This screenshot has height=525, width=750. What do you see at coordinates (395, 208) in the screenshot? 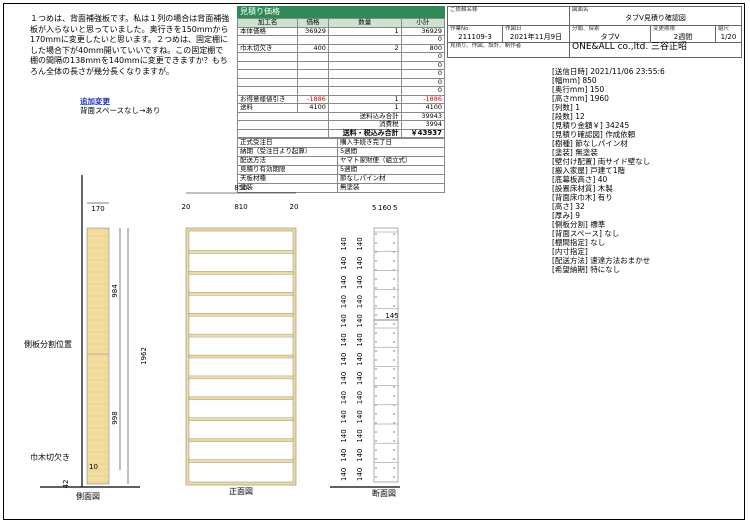
I see `sec-dim-c: 5` at bounding box center [395, 208].